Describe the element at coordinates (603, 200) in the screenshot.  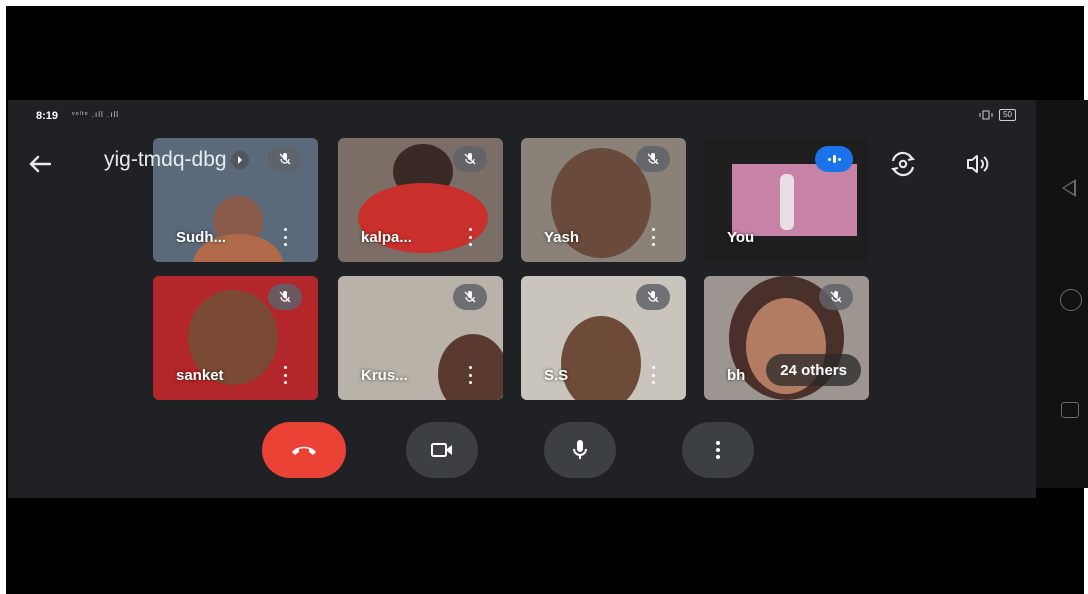
I see `participant-tile-3: Yash` at that location.